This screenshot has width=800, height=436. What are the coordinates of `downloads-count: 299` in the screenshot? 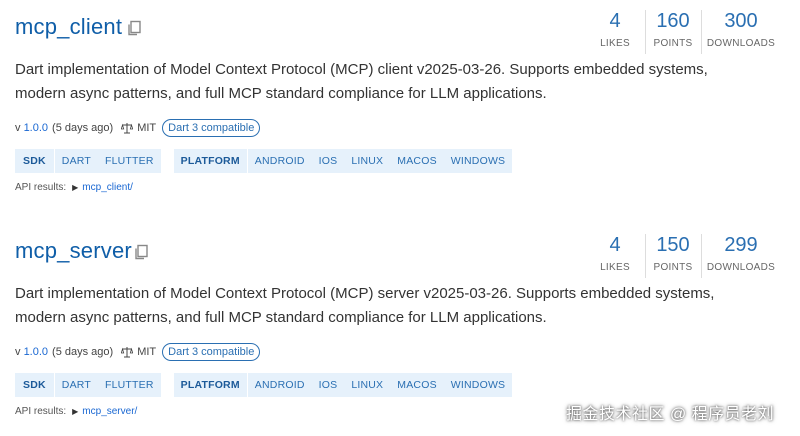 It's located at (741, 245).